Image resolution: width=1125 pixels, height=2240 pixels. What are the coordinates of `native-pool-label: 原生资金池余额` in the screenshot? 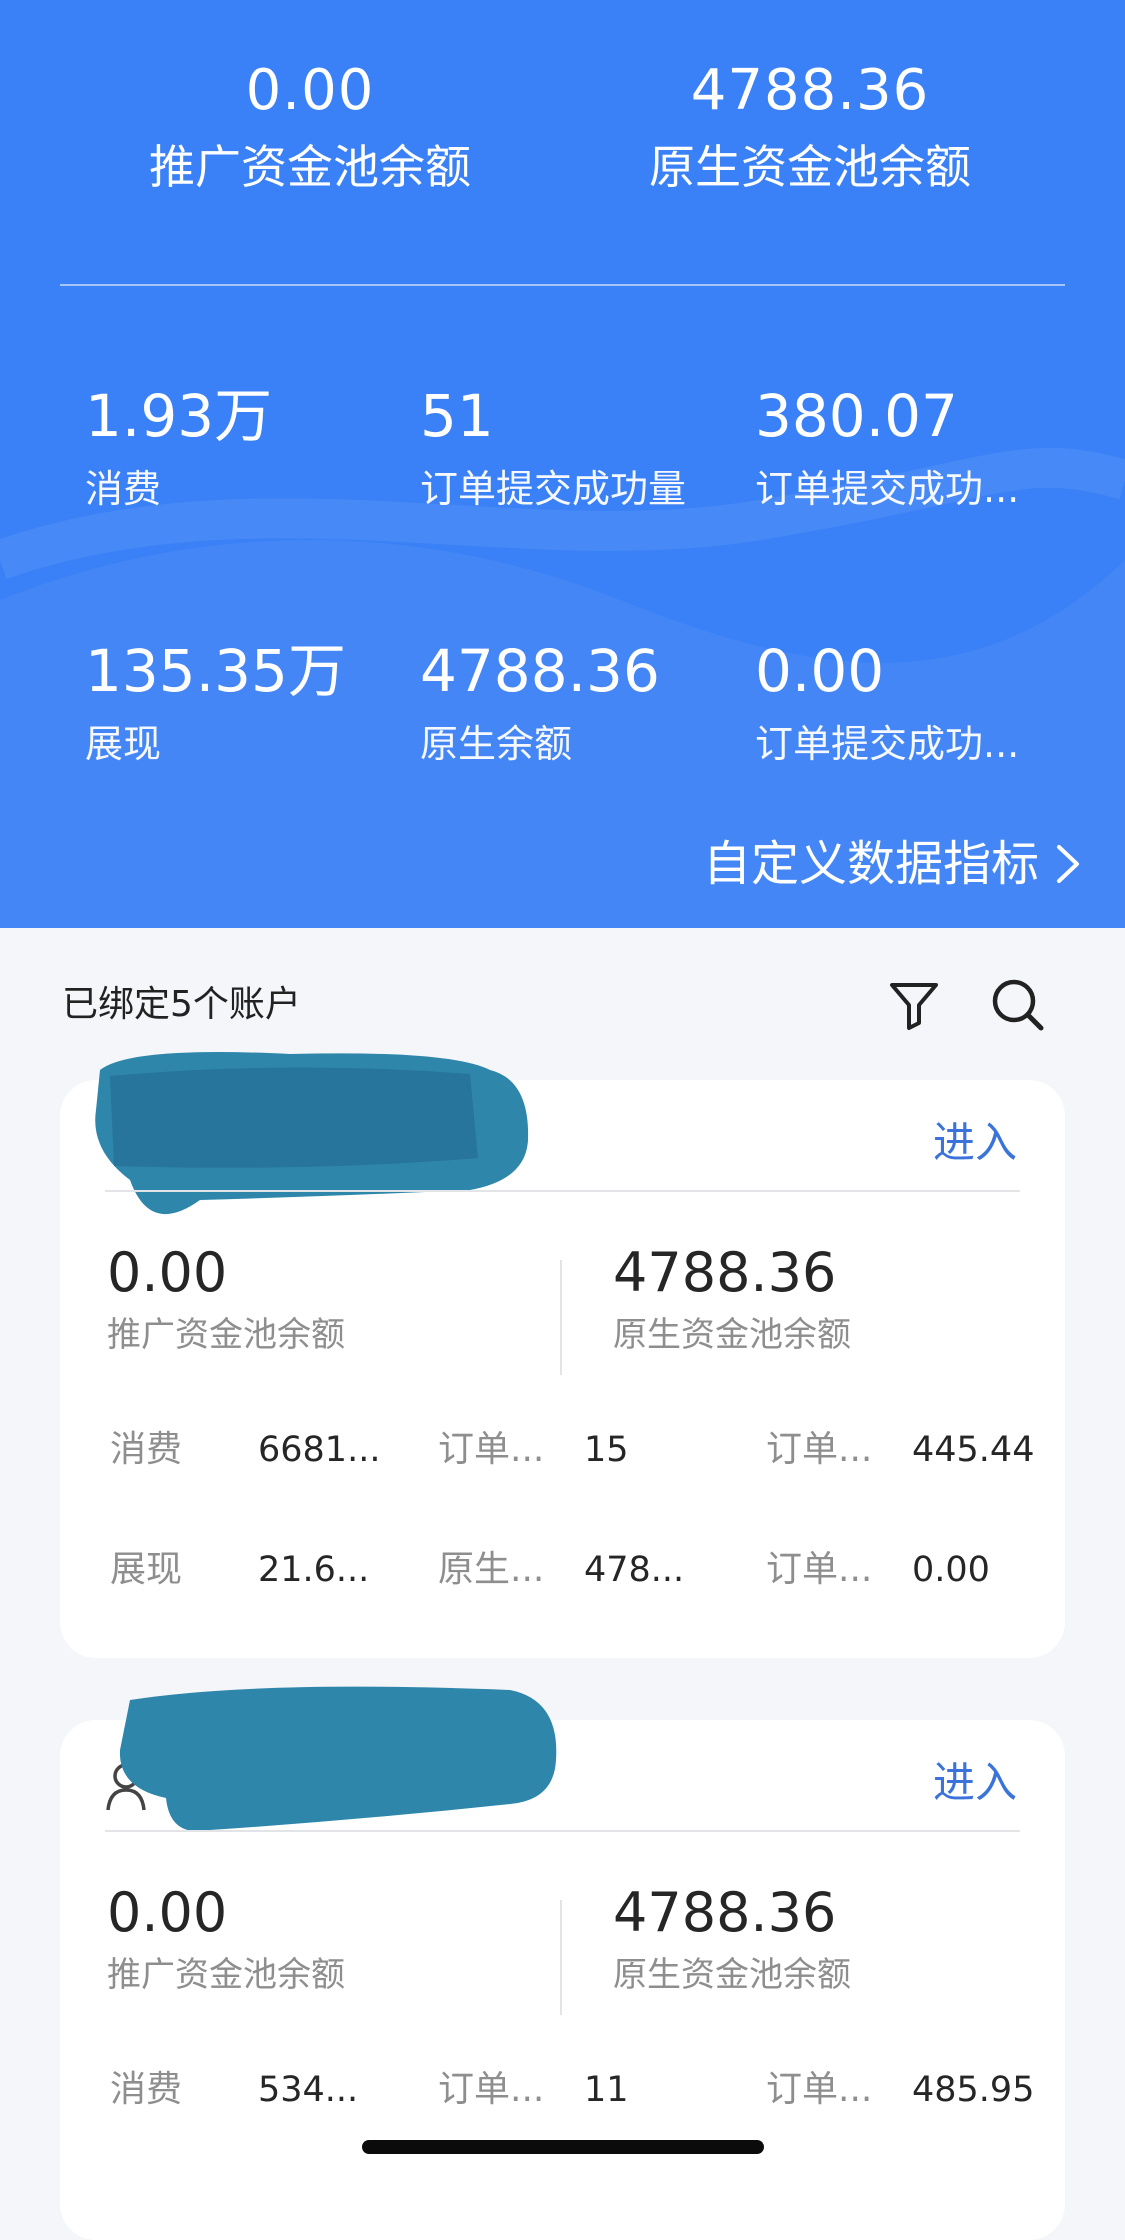 It's located at (810, 167).